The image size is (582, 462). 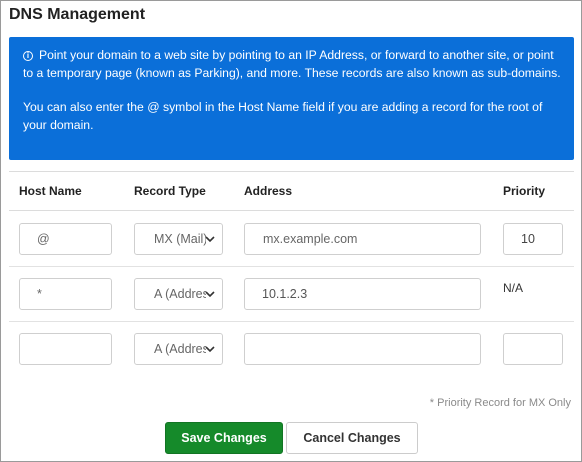 I want to click on header-priority: Priority, so click(x=524, y=191).